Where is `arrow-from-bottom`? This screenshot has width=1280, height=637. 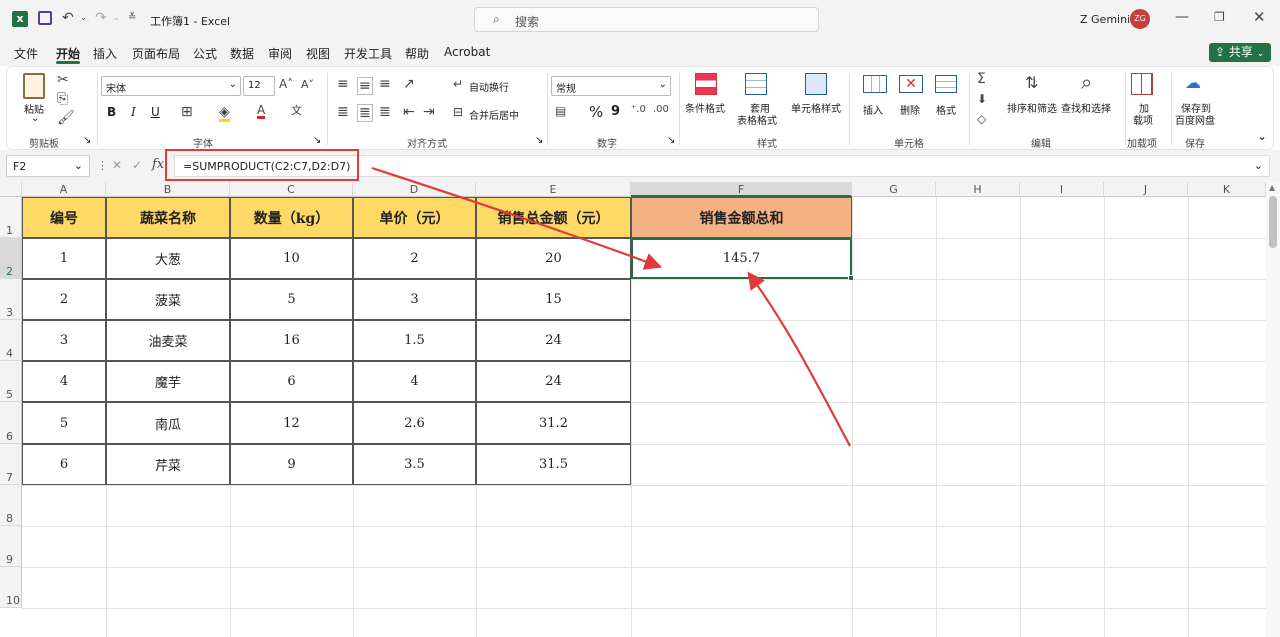 arrow-from-bottom is located at coordinates (799, 359).